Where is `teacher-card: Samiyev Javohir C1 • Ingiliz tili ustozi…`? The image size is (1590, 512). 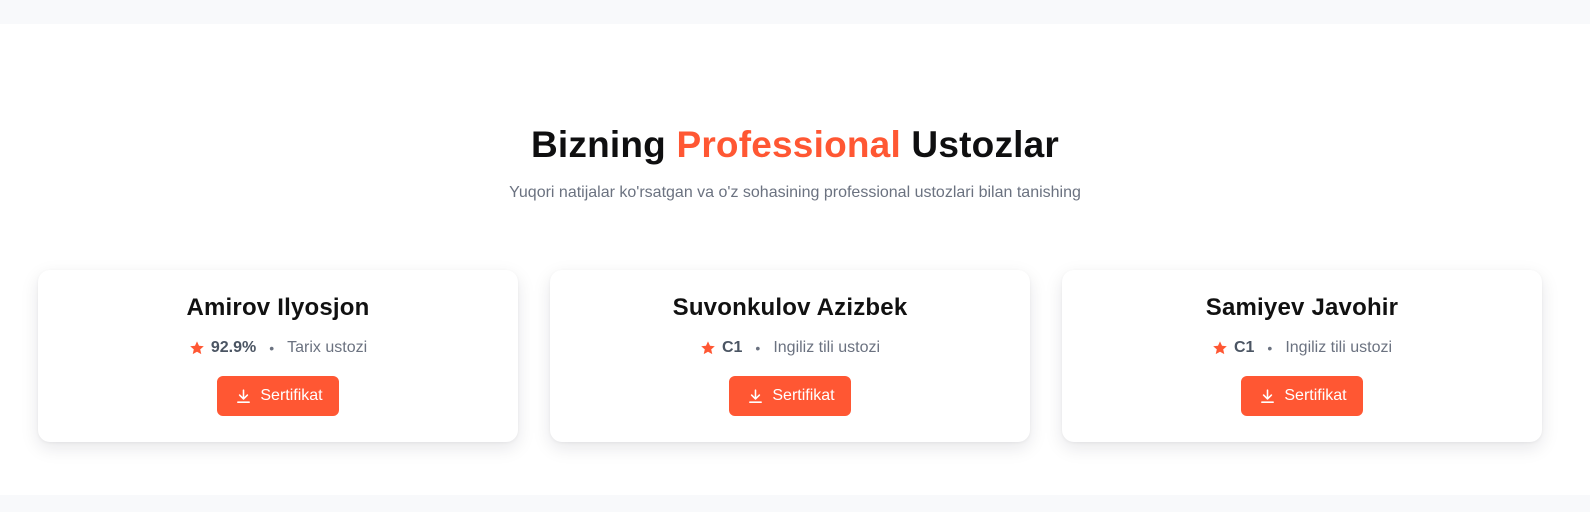
teacher-card: Samiyev Javohir C1 • Ingiliz tili ustozi… is located at coordinates (1302, 356).